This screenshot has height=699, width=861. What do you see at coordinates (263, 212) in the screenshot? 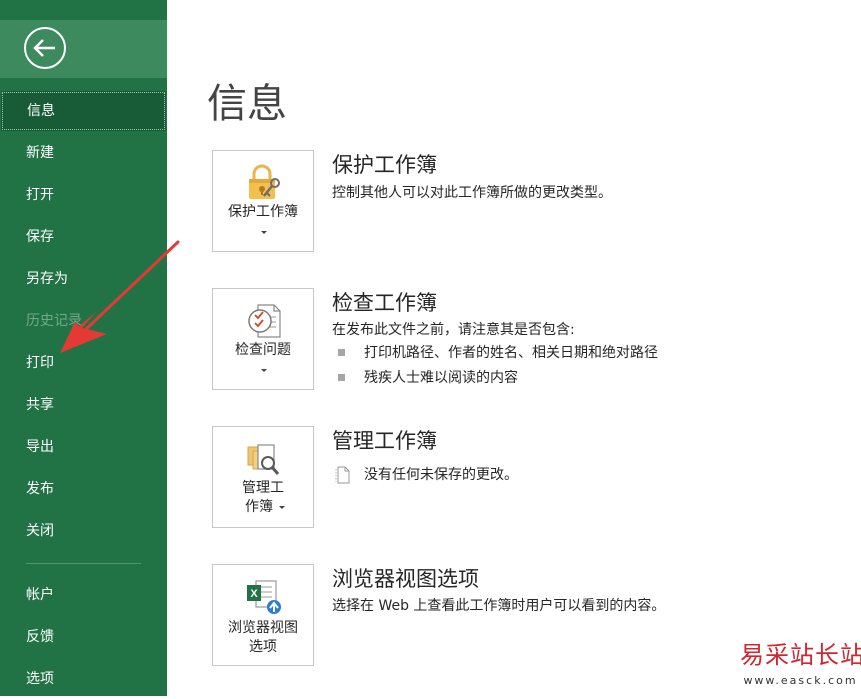
I see `tile-label: 保护工作簿` at bounding box center [263, 212].